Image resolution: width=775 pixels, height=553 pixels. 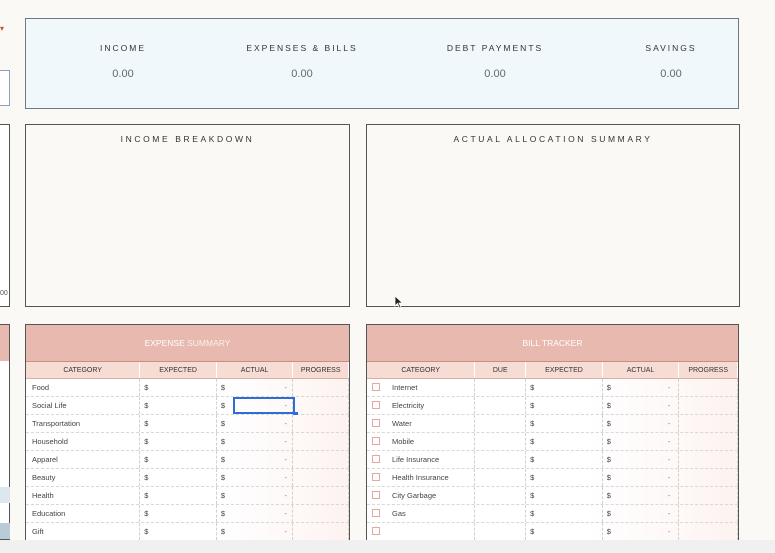 I want to click on category-label: Electricity, so click(x=408, y=405).